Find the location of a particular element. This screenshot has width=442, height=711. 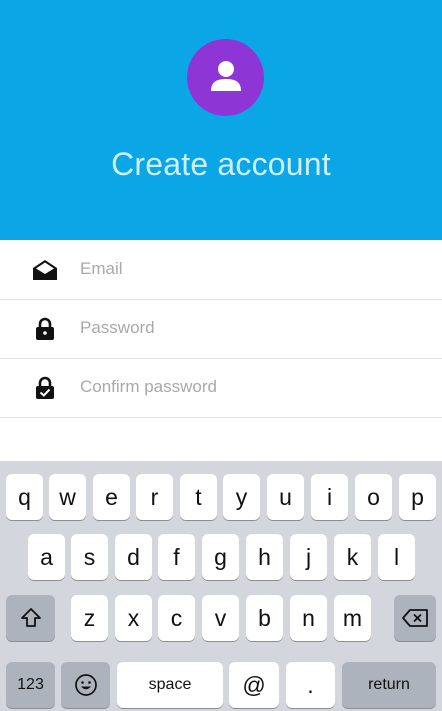

space-key: space is located at coordinates (170, 685).